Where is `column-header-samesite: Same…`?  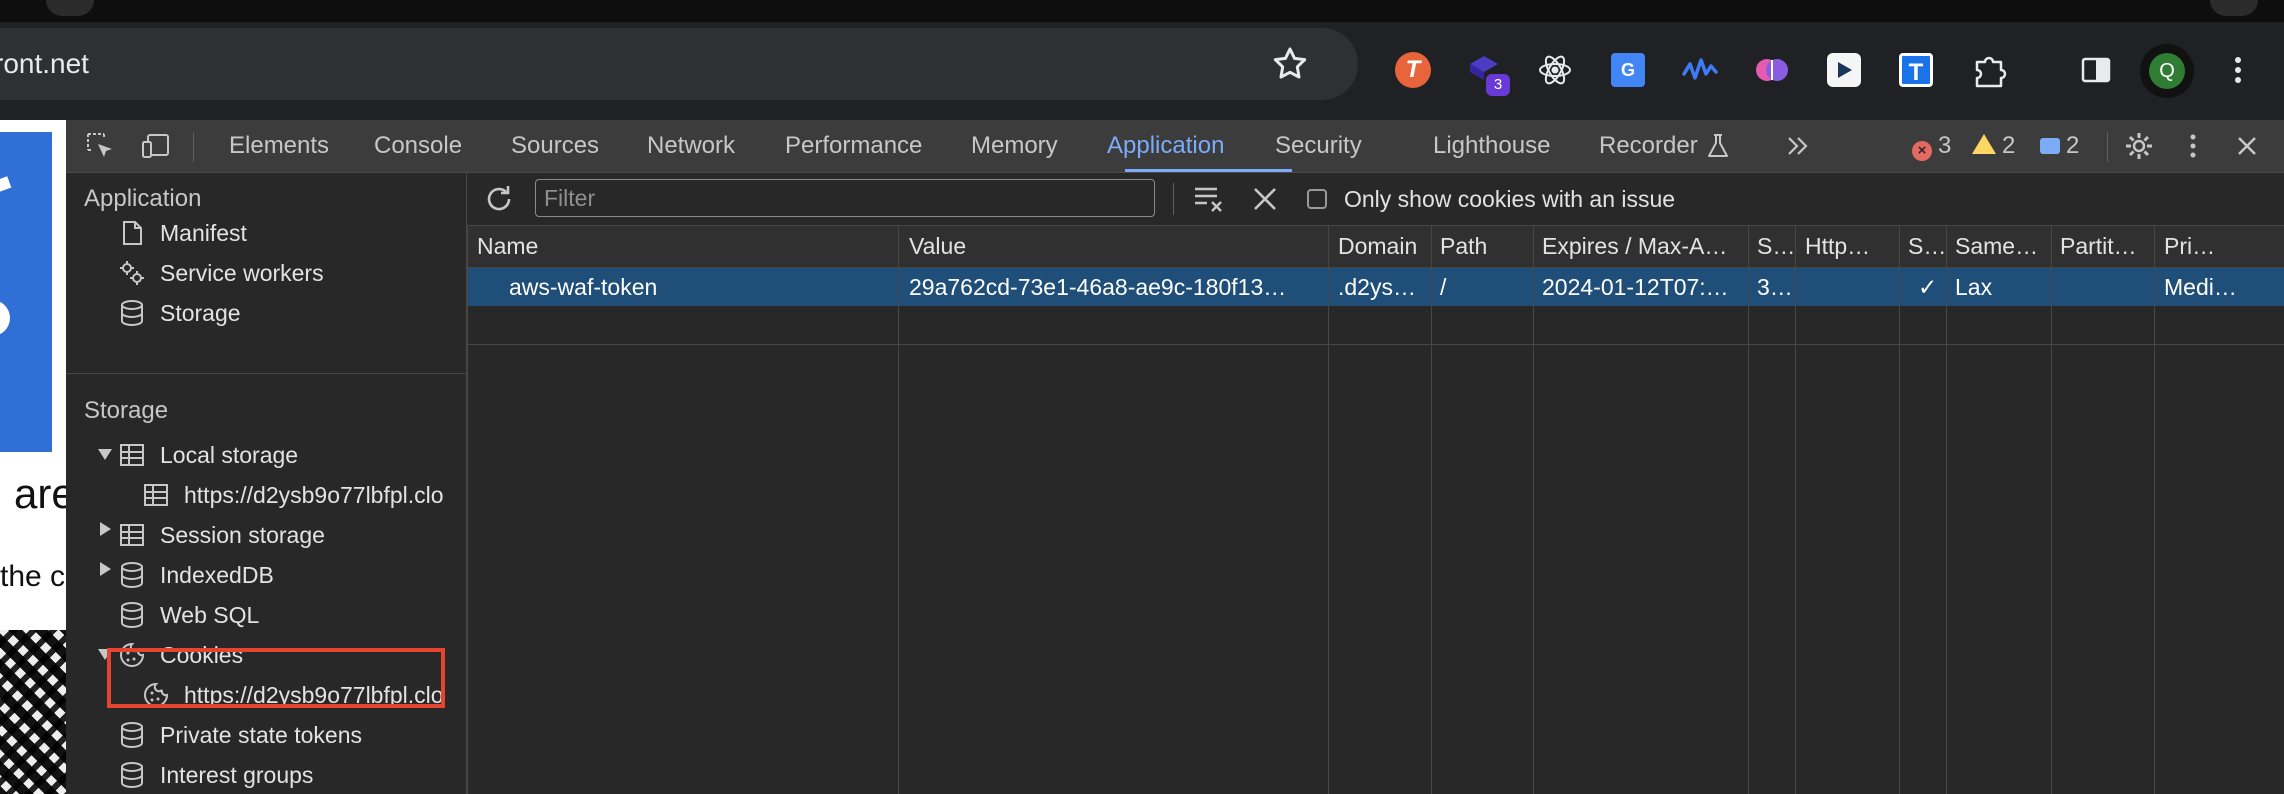
column-header-samesite: Same… is located at coordinates (2001, 246).